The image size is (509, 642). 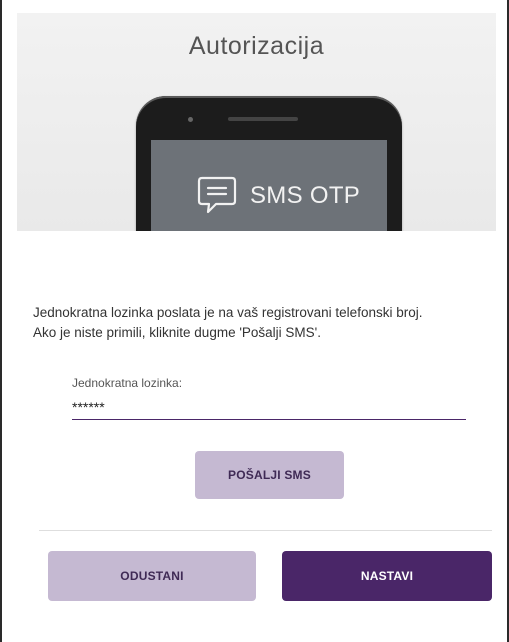 I want to click on divider, so click(x=265, y=530).